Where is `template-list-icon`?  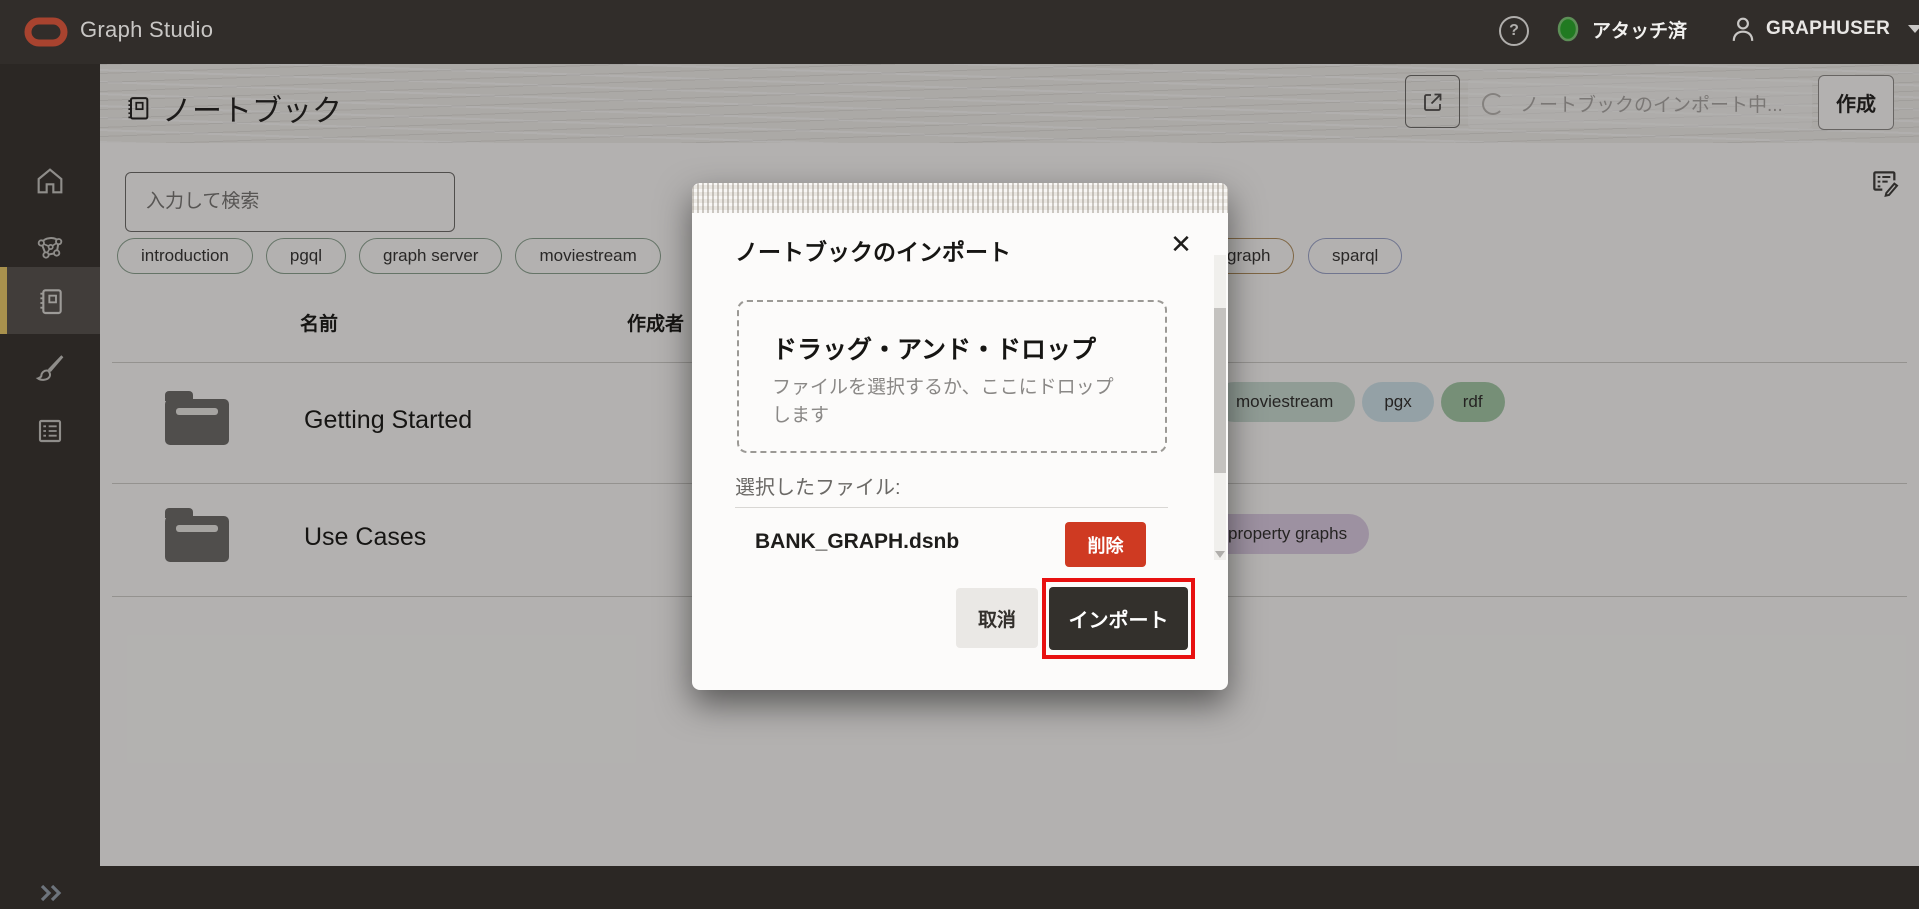
template-list-icon is located at coordinates (50, 431).